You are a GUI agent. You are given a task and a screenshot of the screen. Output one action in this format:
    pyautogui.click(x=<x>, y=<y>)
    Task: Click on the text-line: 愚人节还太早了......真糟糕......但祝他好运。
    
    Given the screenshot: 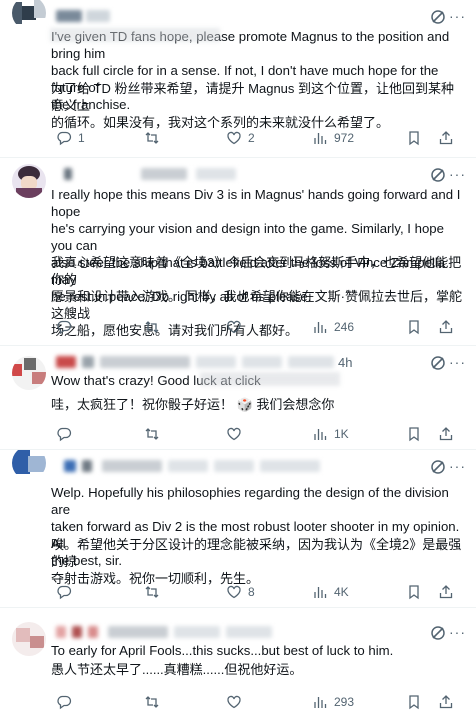 What is the action you would take?
    pyautogui.click(x=177, y=669)
    